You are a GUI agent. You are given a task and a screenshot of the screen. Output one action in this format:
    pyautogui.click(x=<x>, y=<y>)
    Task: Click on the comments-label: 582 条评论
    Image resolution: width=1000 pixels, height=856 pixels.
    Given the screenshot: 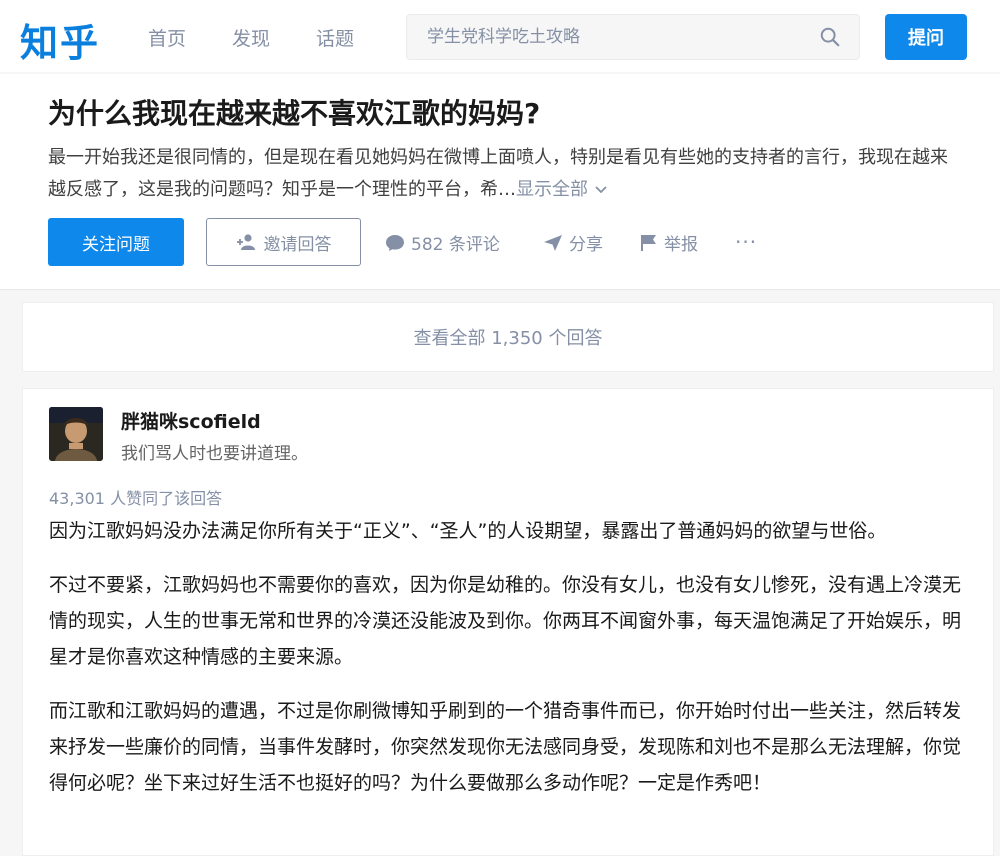 What is the action you would take?
    pyautogui.click(x=455, y=245)
    